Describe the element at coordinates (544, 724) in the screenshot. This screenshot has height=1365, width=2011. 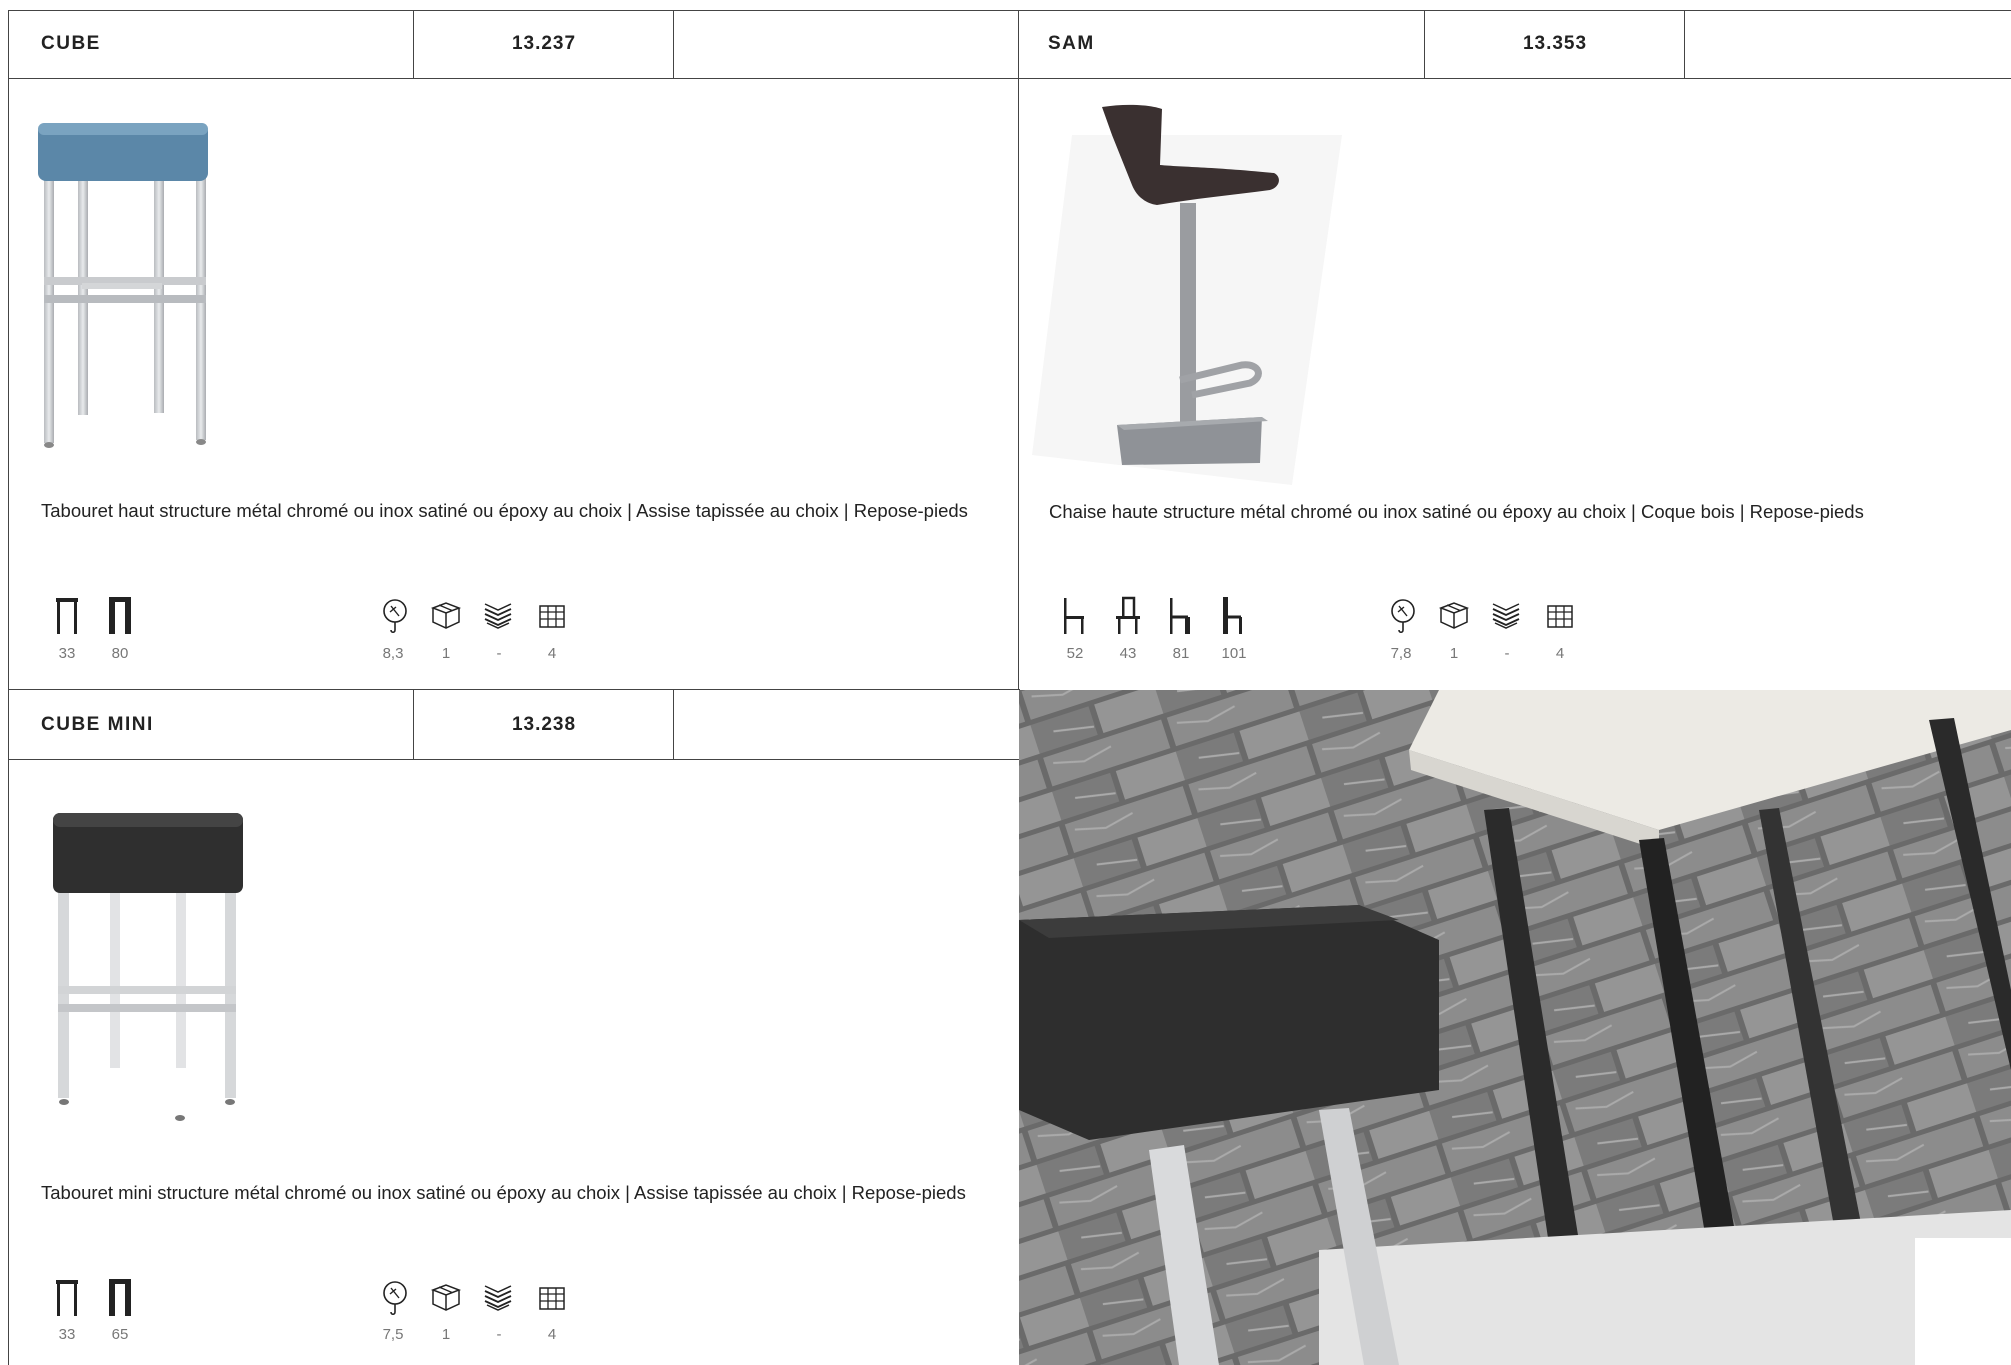
I see `cube-mini-code: 13.238` at that location.